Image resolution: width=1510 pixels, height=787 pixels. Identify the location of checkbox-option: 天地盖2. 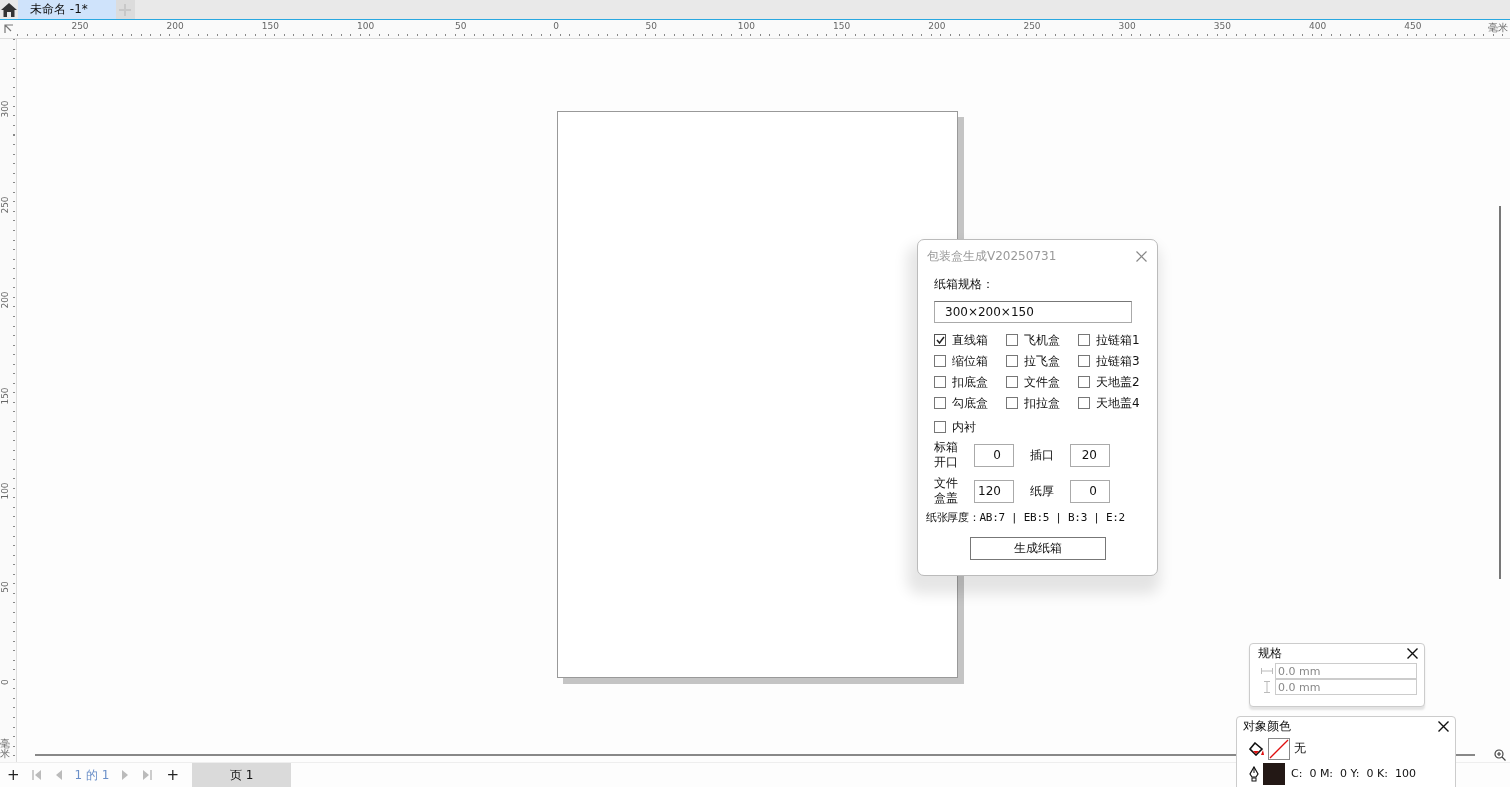
(1113, 382).